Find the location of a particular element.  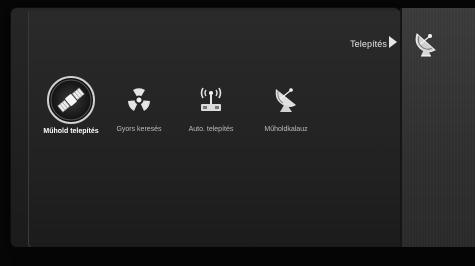

menu-item-label: Auto. telepítés is located at coordinates (211, 129).